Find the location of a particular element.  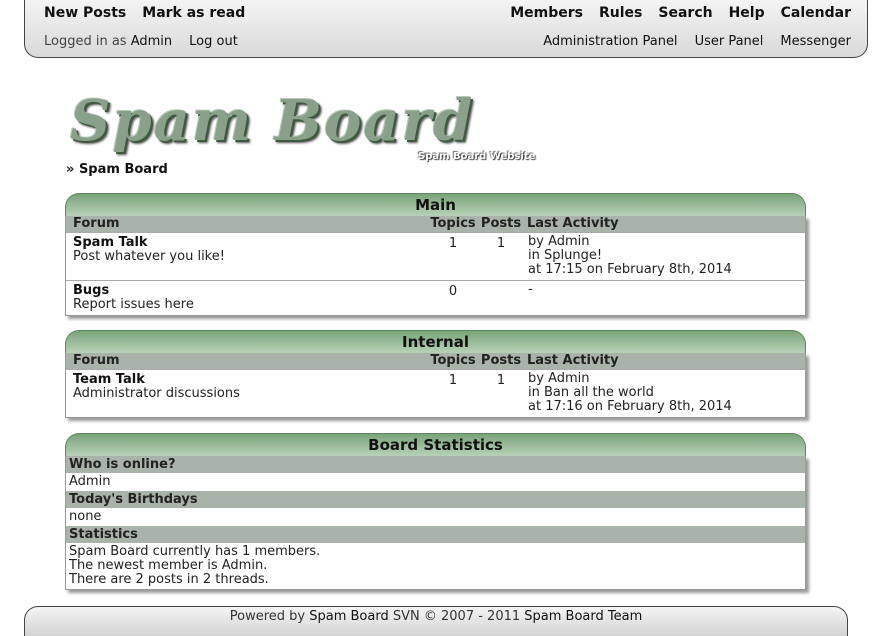

online-users: Admin is located at coordinates (435, 482).